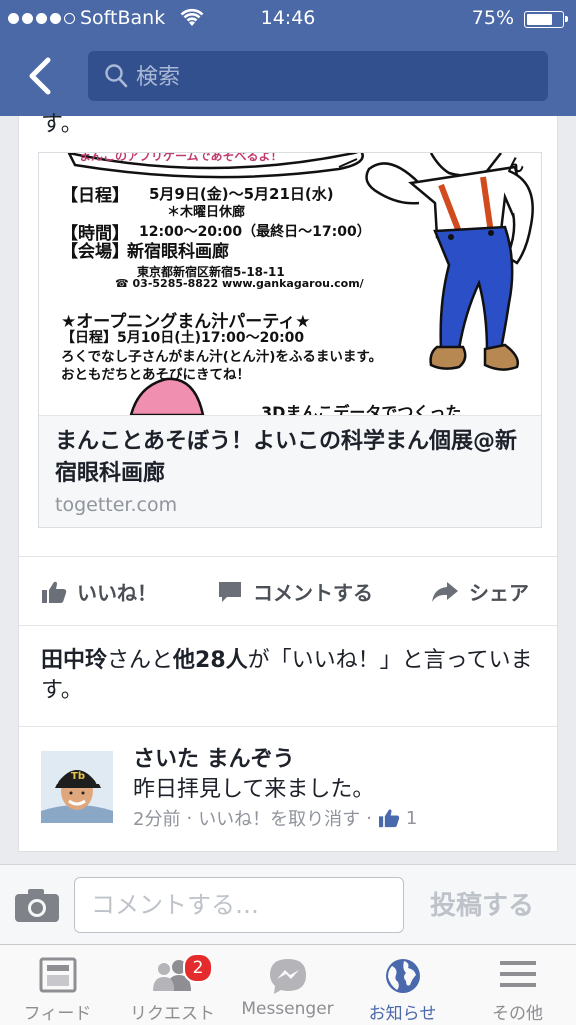 This screenshot has width=576, height=1025. I want to click on tab-more: その他, so click(517, 985).